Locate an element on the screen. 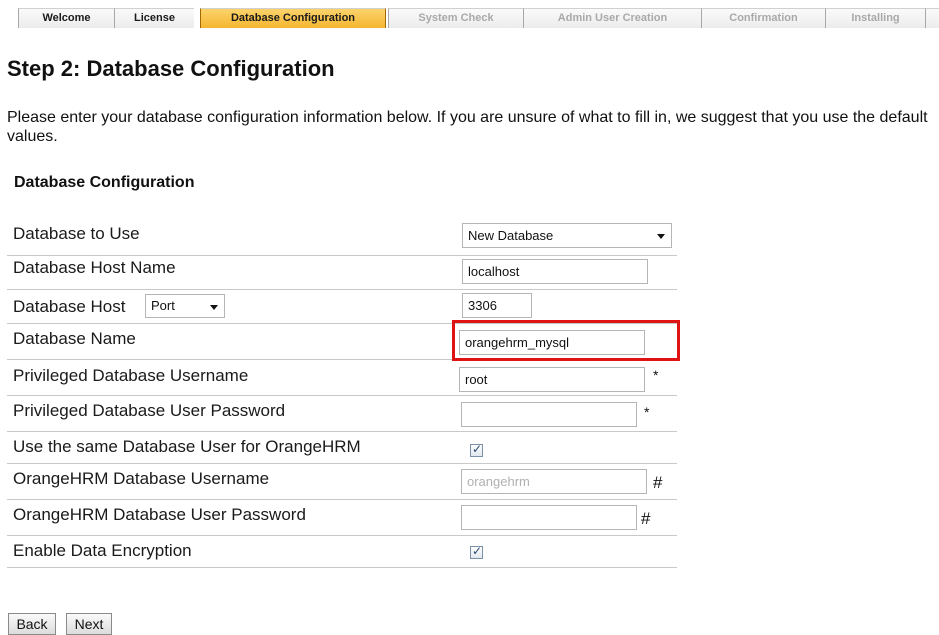  page-title: Step 2: Database Configuration is located at coordinates (171, 68).